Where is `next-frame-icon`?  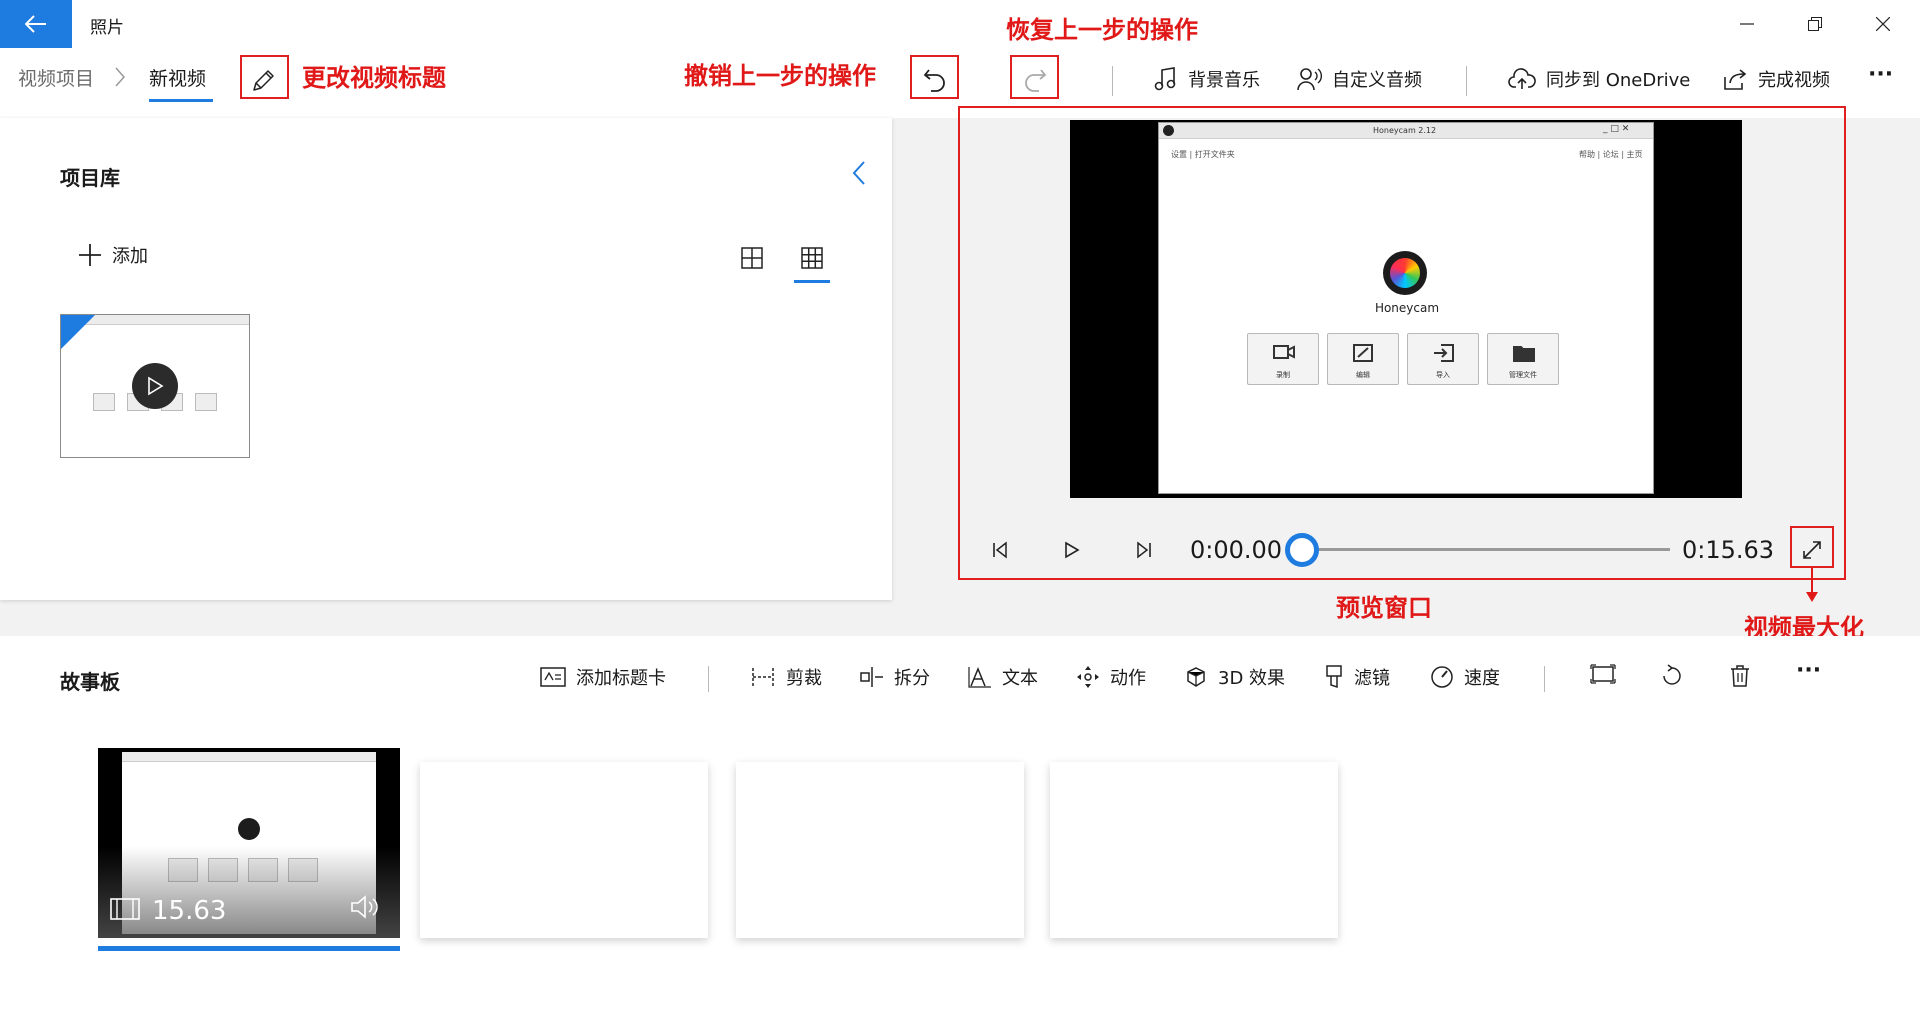 next-frame-icon is located at coordinates (1144, 550).